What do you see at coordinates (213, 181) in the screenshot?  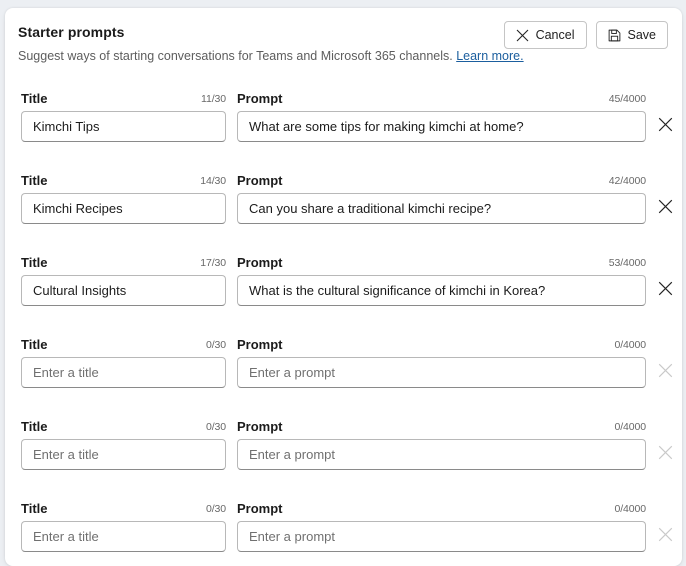 I see `title-char-counter: 14/30` at bounding box center [213, 181].